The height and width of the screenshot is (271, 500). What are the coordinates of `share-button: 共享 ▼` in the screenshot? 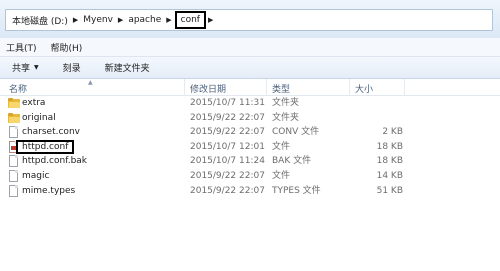 It's located at (25, 67).